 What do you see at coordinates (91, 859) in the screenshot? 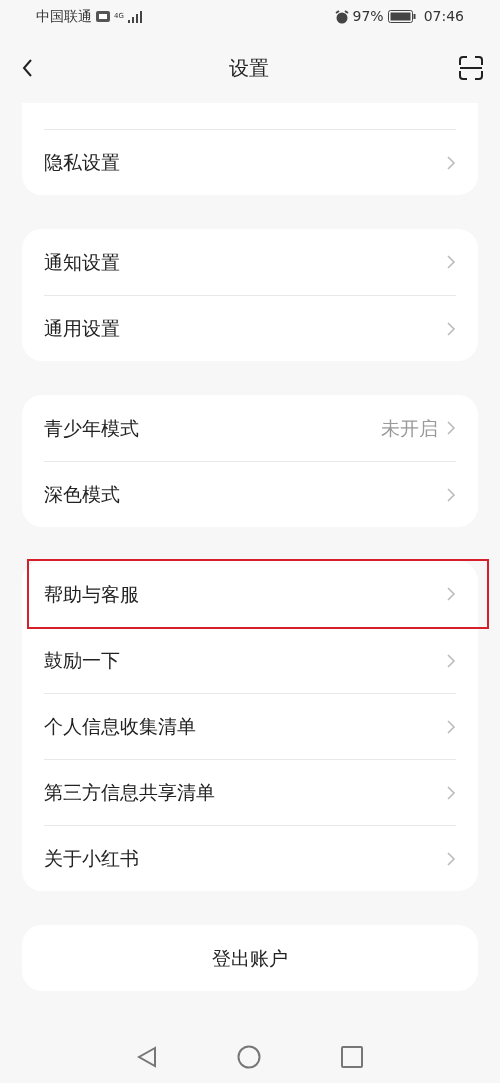
I see `row-label: 关于小红书` at bounding box center [91, 859].